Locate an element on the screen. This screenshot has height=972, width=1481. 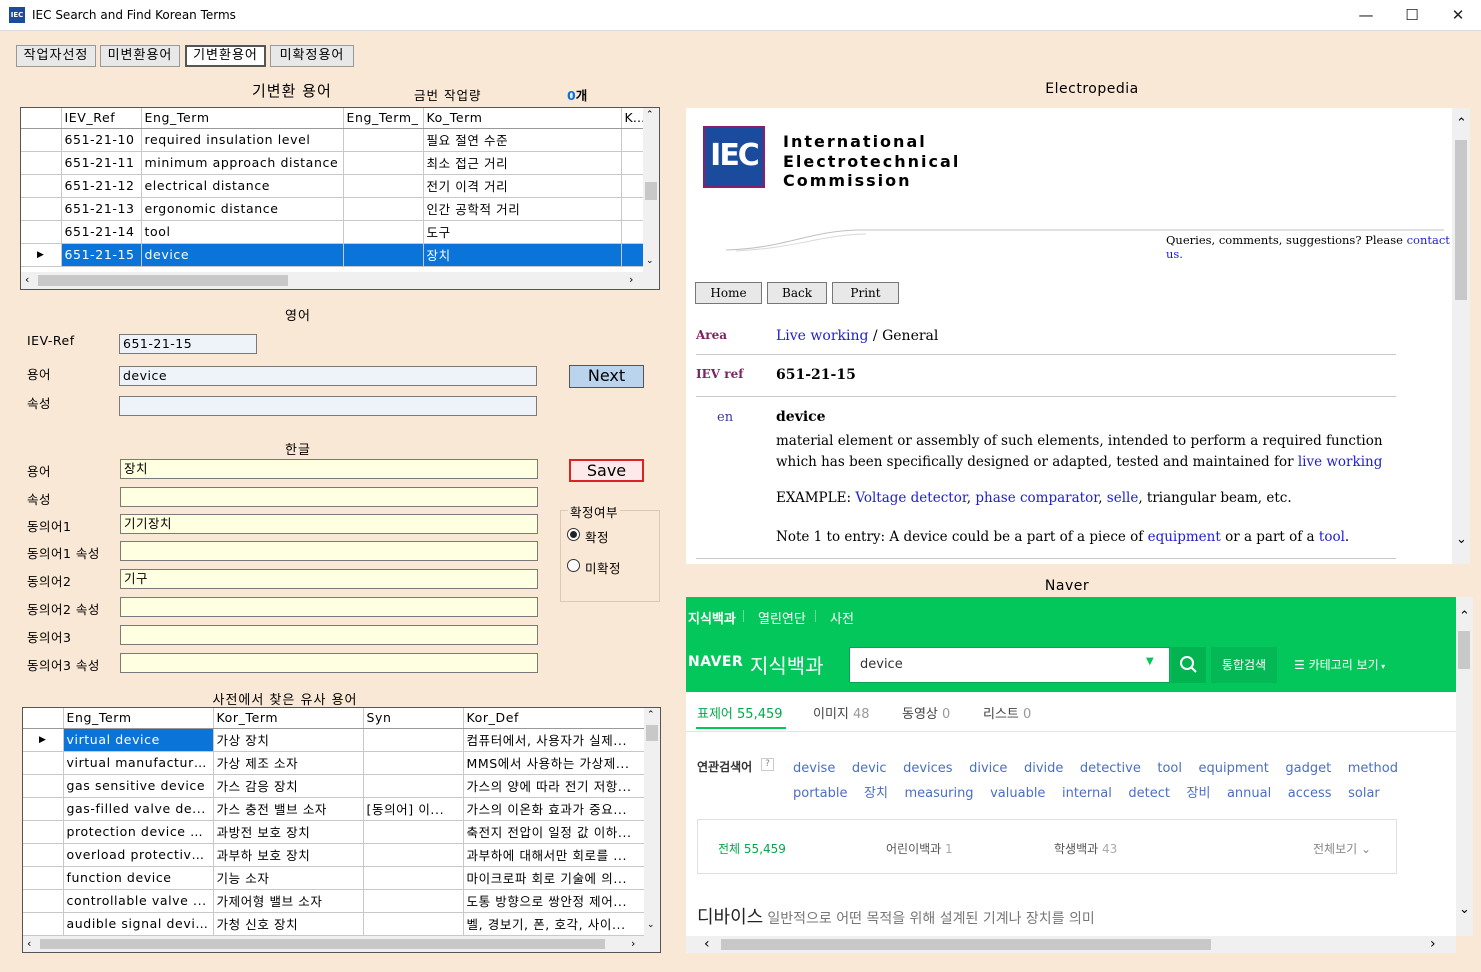
cell-eng: gas sensitive device is located at coordinates (138, 786).